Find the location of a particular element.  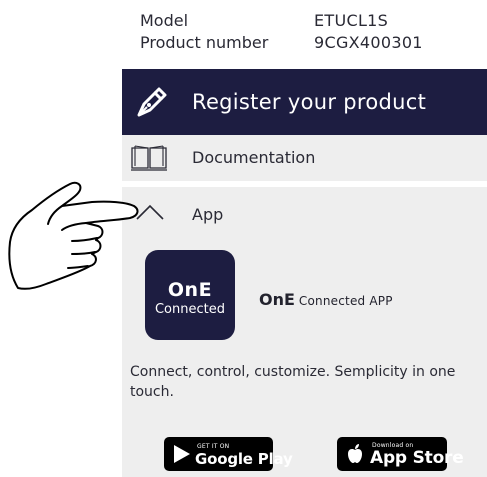

app-name-bold: OnE is located at coordinates (277, 299).